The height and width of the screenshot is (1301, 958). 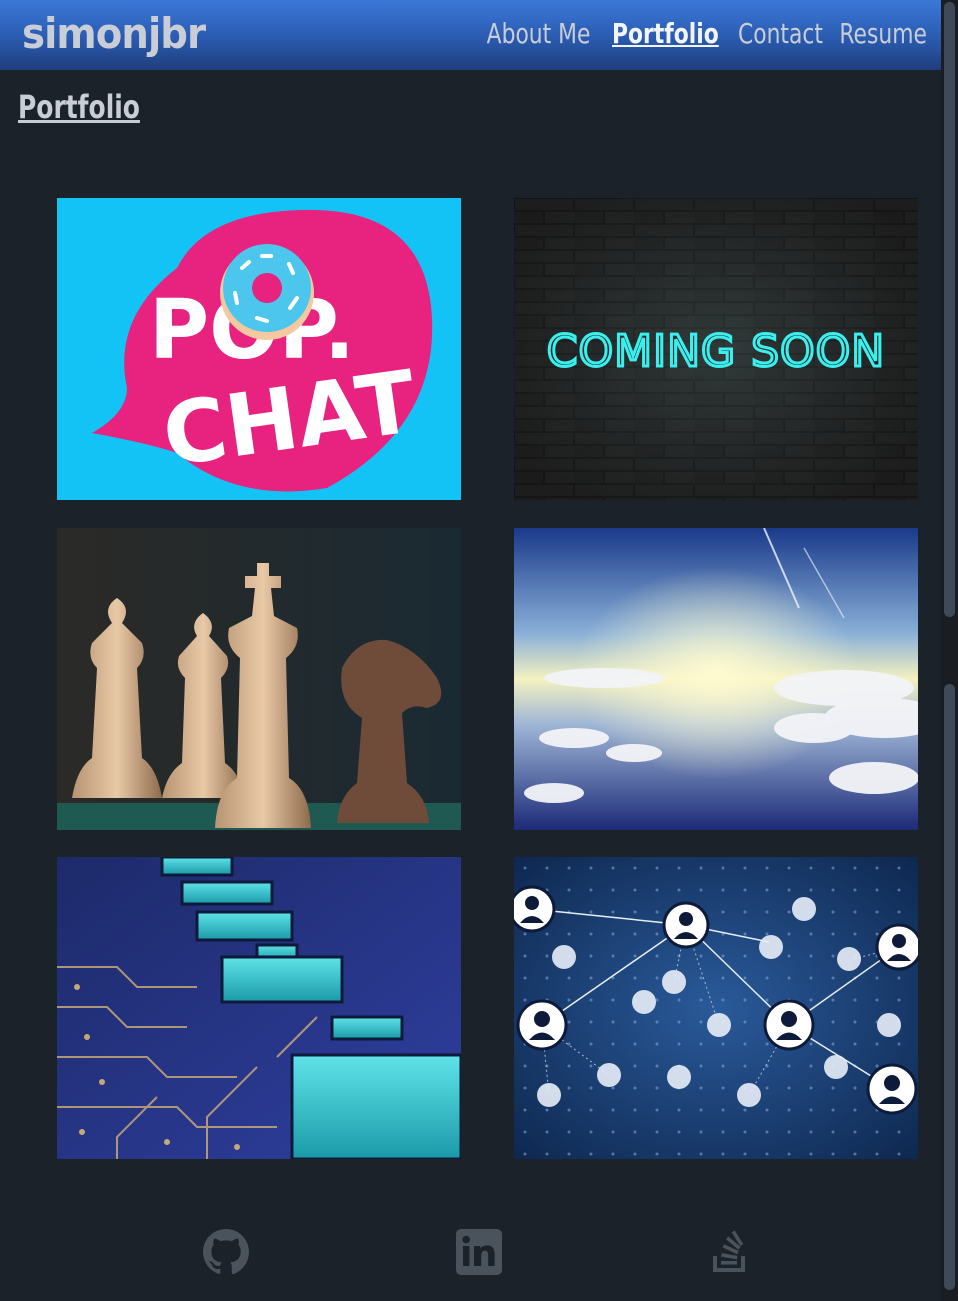 What do you see at coordinates (226, 1252) in the screenshot?
I see `github-icon` at bounding box center [226, 1252].